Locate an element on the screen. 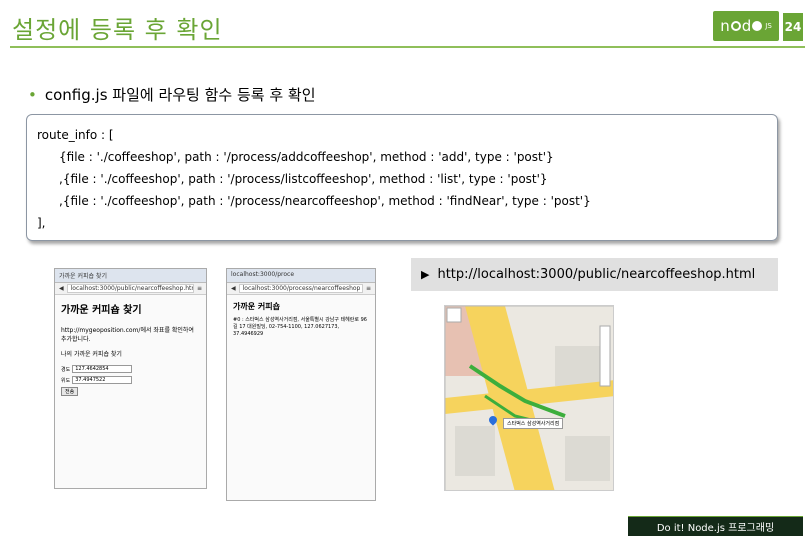  bullet-item: • config.js 파일에 라우팅 함수 등록 후 확인 is located at coordinates (172, 94).